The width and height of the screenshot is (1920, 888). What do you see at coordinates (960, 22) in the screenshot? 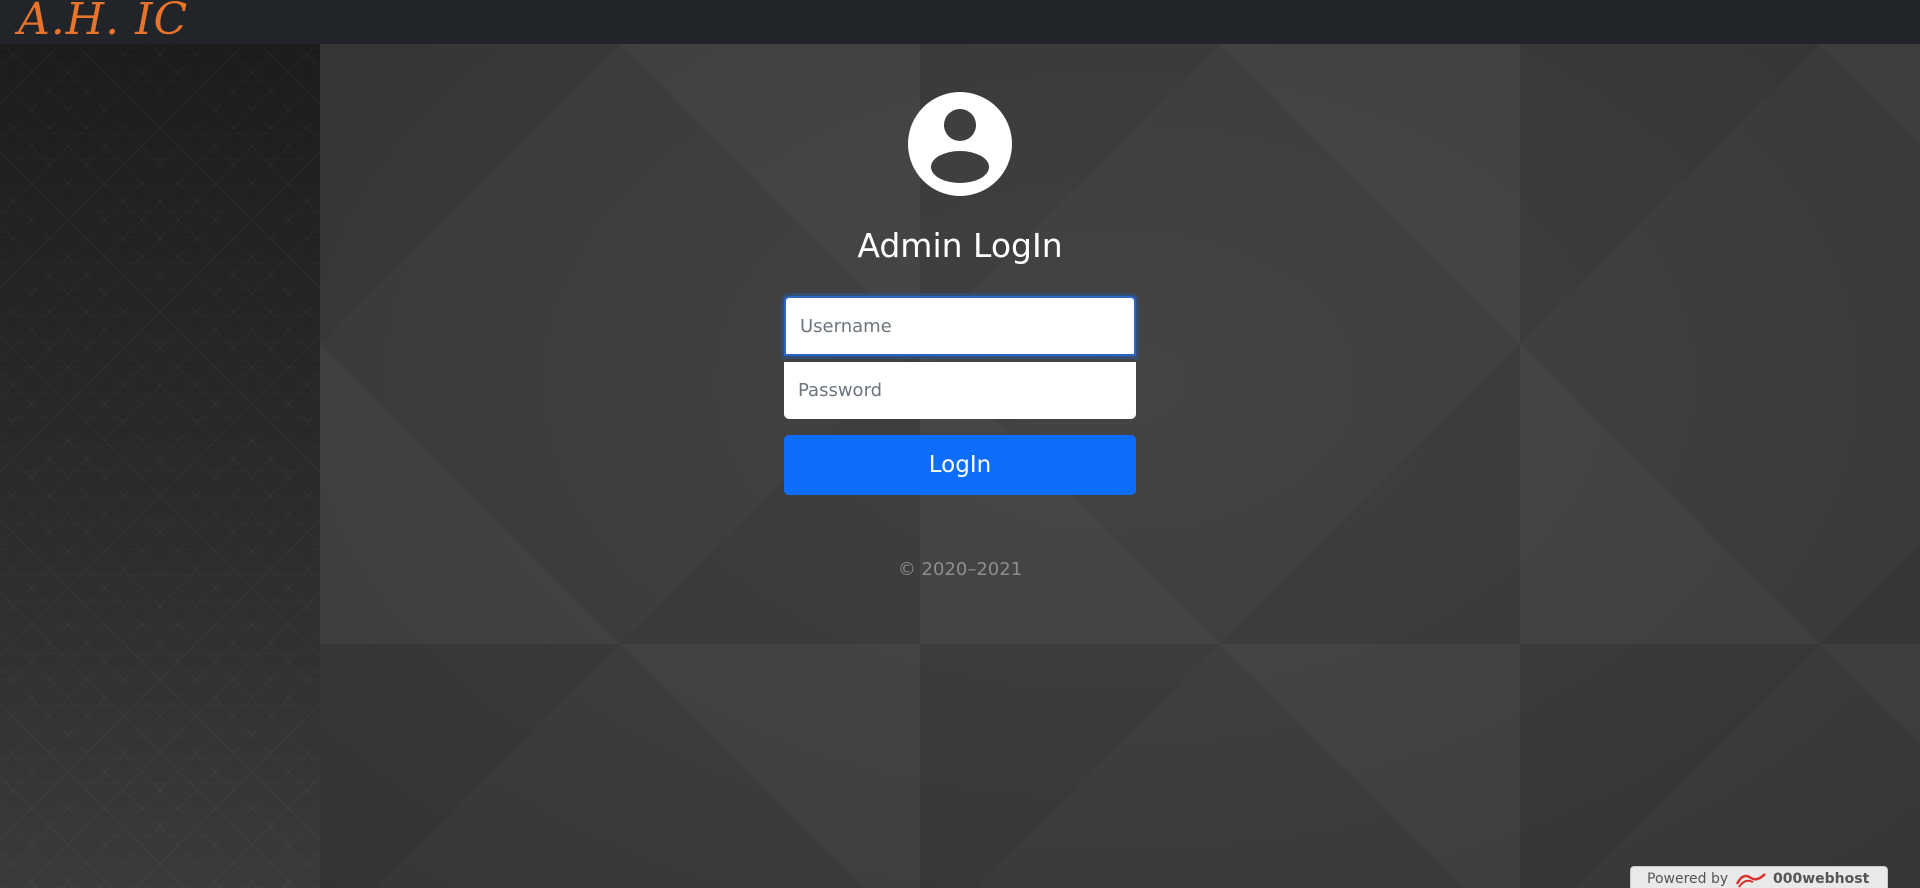
I see `top-navbar: A.H. IC` at bounding box center [960, 22].